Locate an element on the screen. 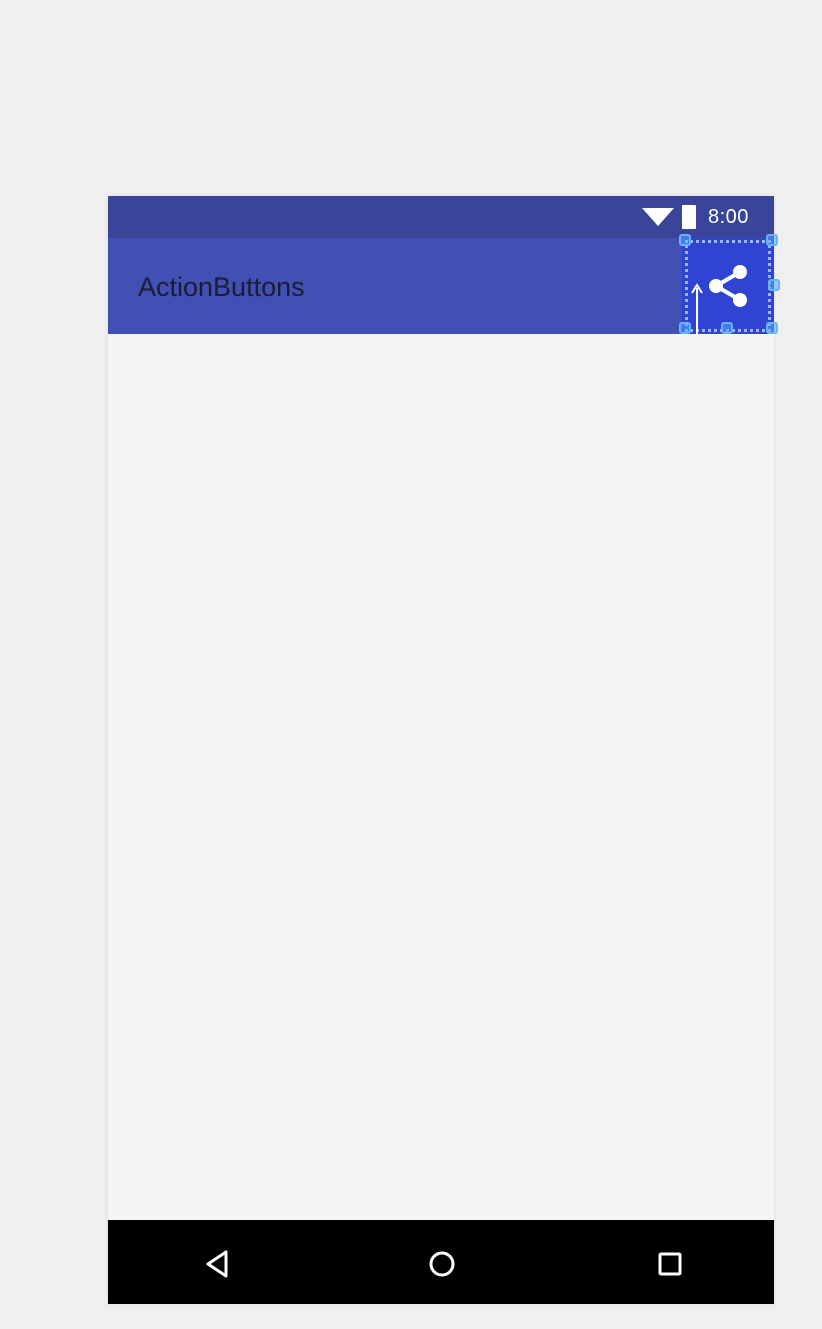 The image size is (822, 1329). app-title: ActionButtons is located at coordinates (221, 287).